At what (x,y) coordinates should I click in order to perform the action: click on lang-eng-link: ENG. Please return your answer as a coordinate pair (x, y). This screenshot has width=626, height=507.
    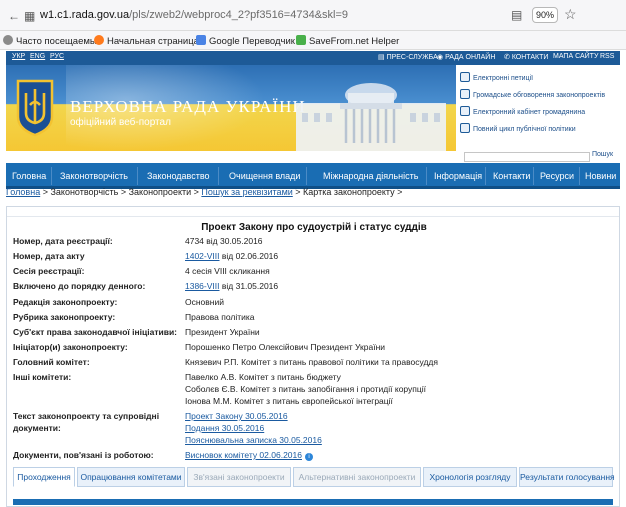
    Looking at the image, I should click on (37, 56).